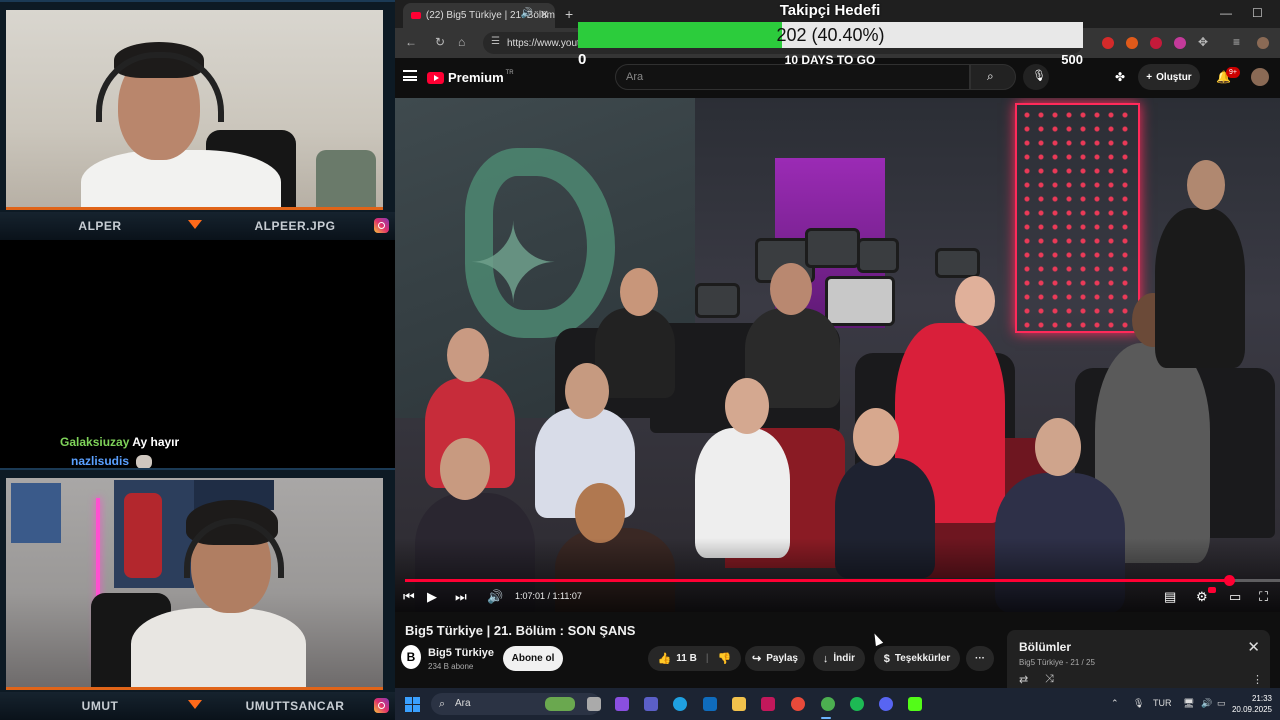 The image size is (1280, 720). I want to click on more-icon: ···, so click(980, 658).